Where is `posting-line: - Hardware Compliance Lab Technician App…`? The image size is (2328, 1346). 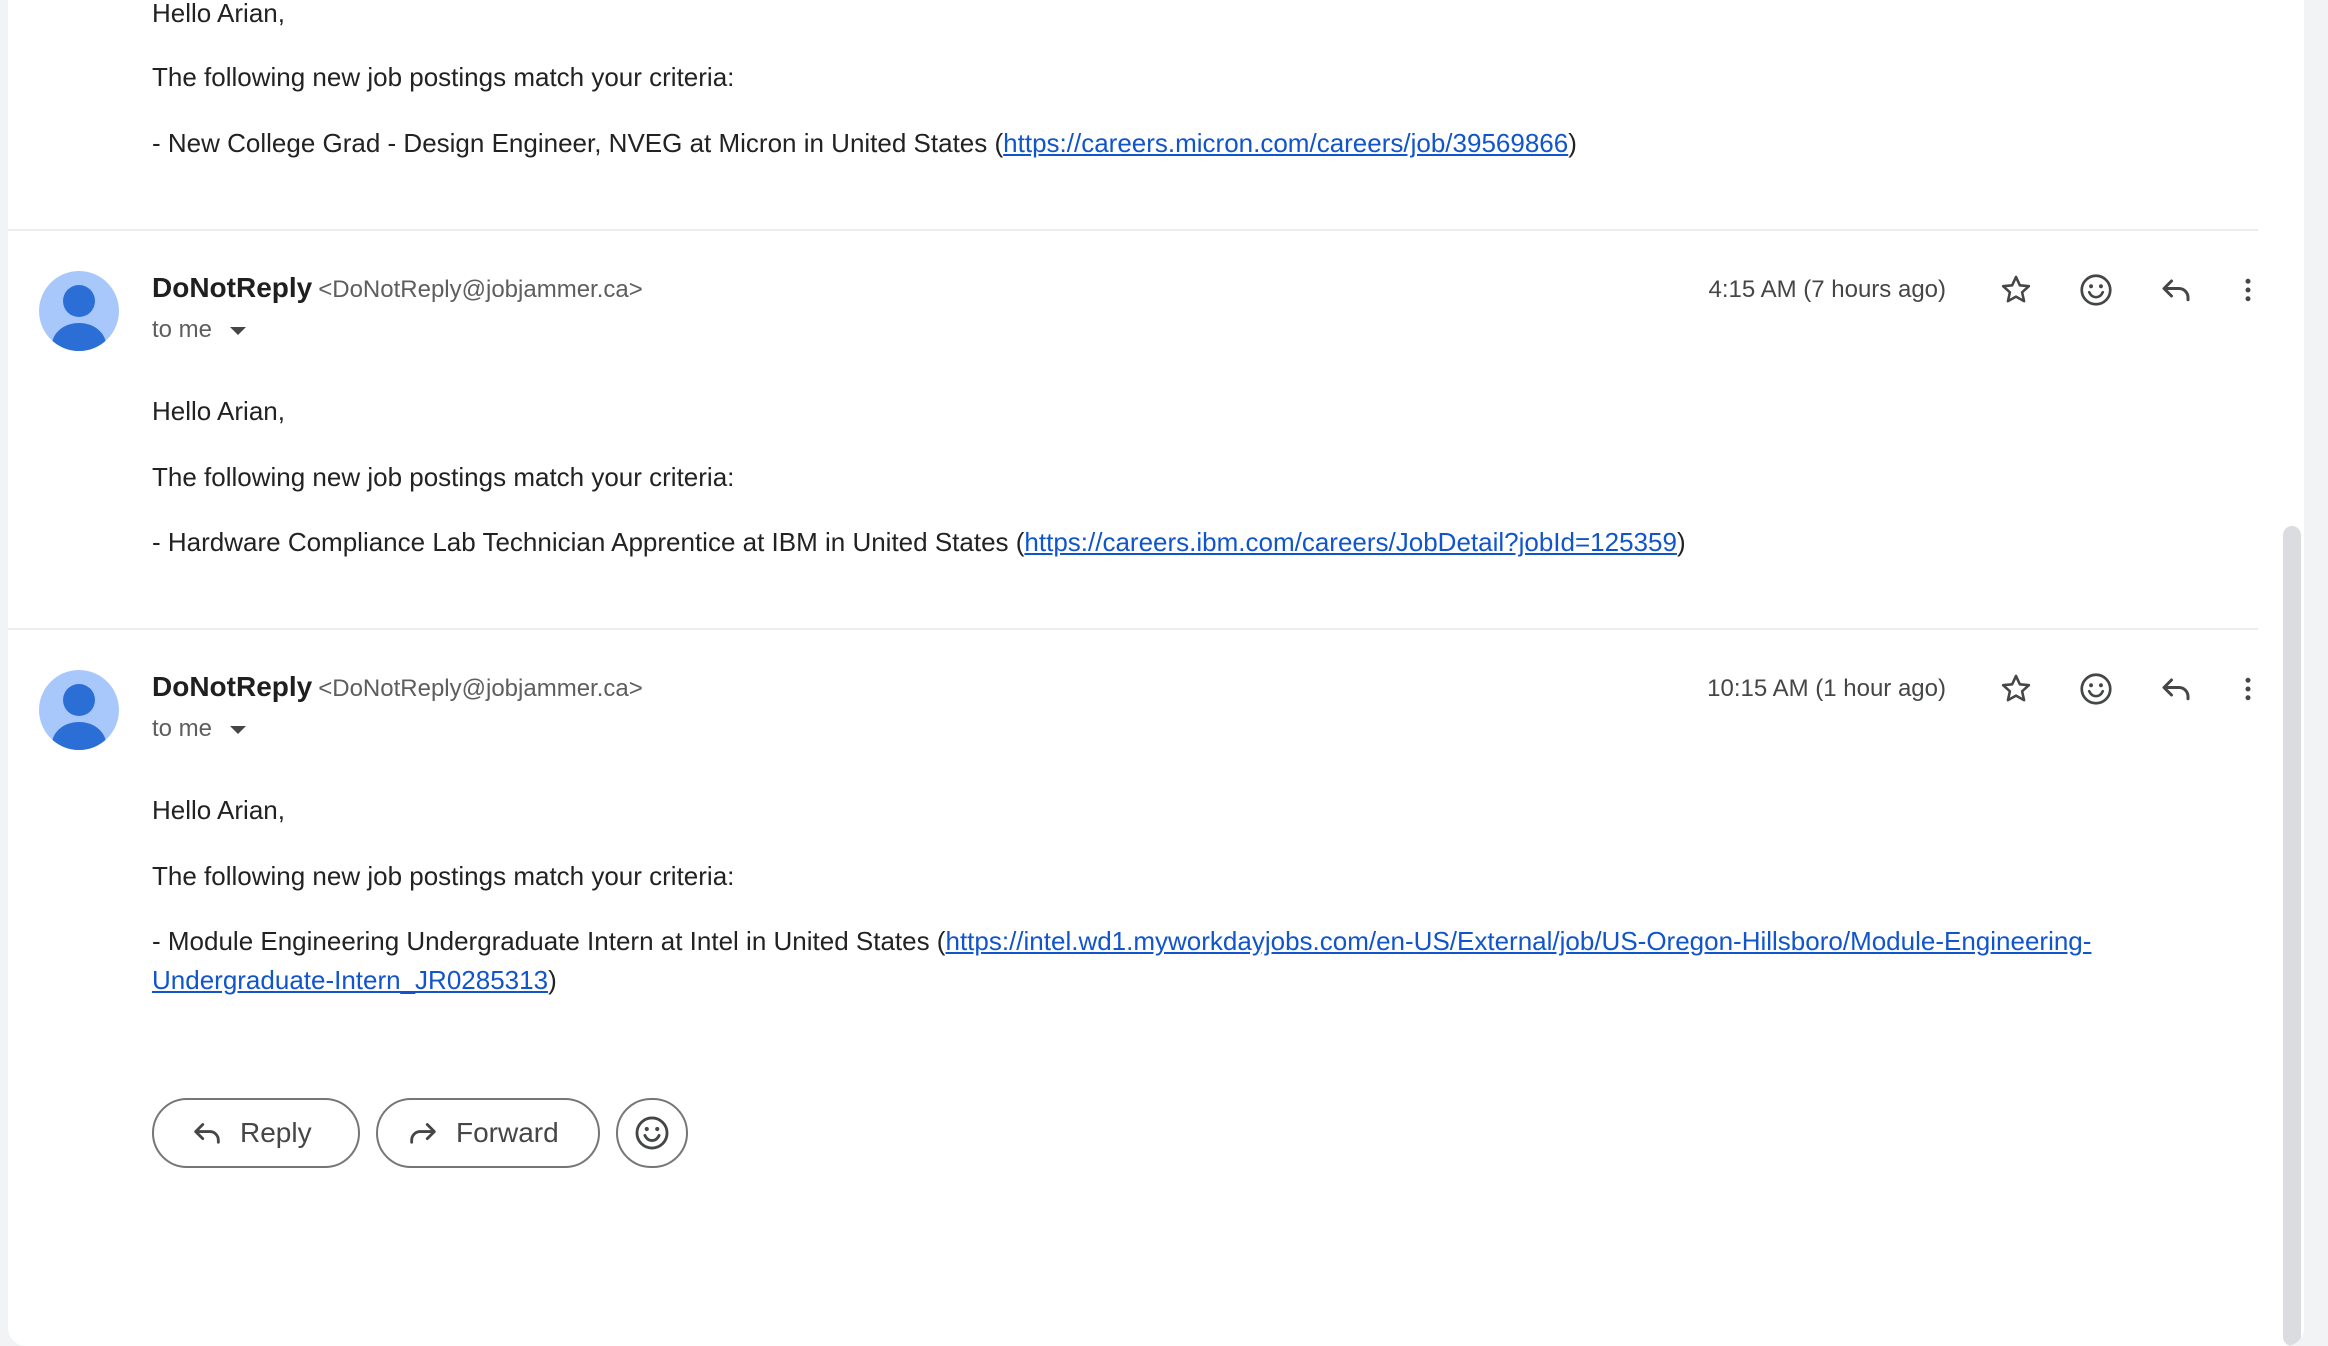 posting-line: - Hardware Compliance Lab Technician App… is located at coordinates (919, 542).